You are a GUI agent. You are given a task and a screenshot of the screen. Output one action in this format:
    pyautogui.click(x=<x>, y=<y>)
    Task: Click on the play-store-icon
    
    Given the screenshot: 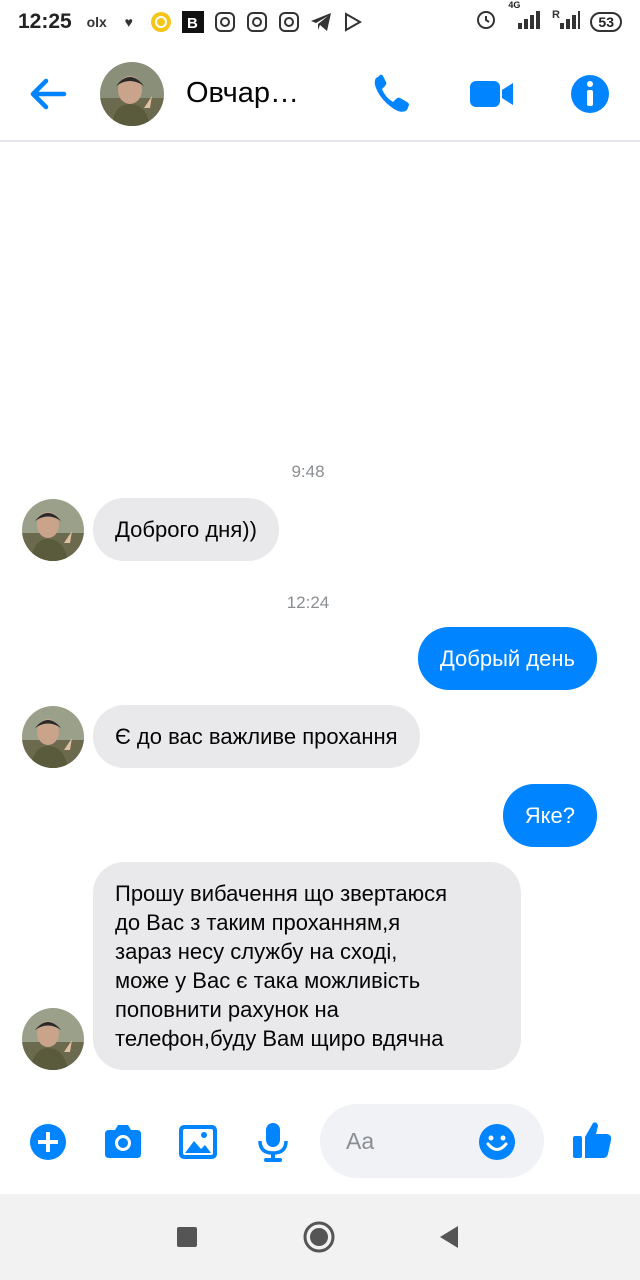 What is the action you would take?
    pyautogui.click(x=353, y=22)
    